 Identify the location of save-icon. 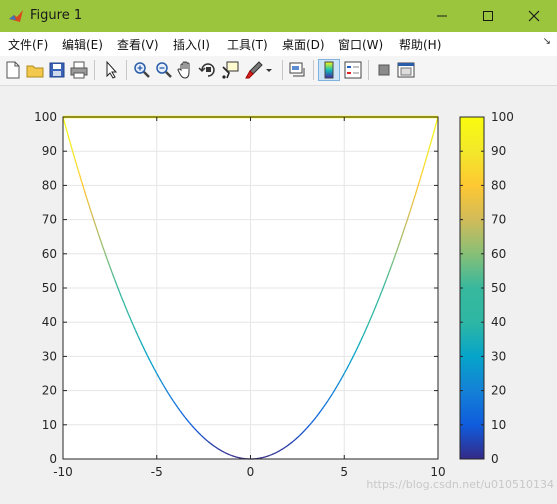
(57, 70).